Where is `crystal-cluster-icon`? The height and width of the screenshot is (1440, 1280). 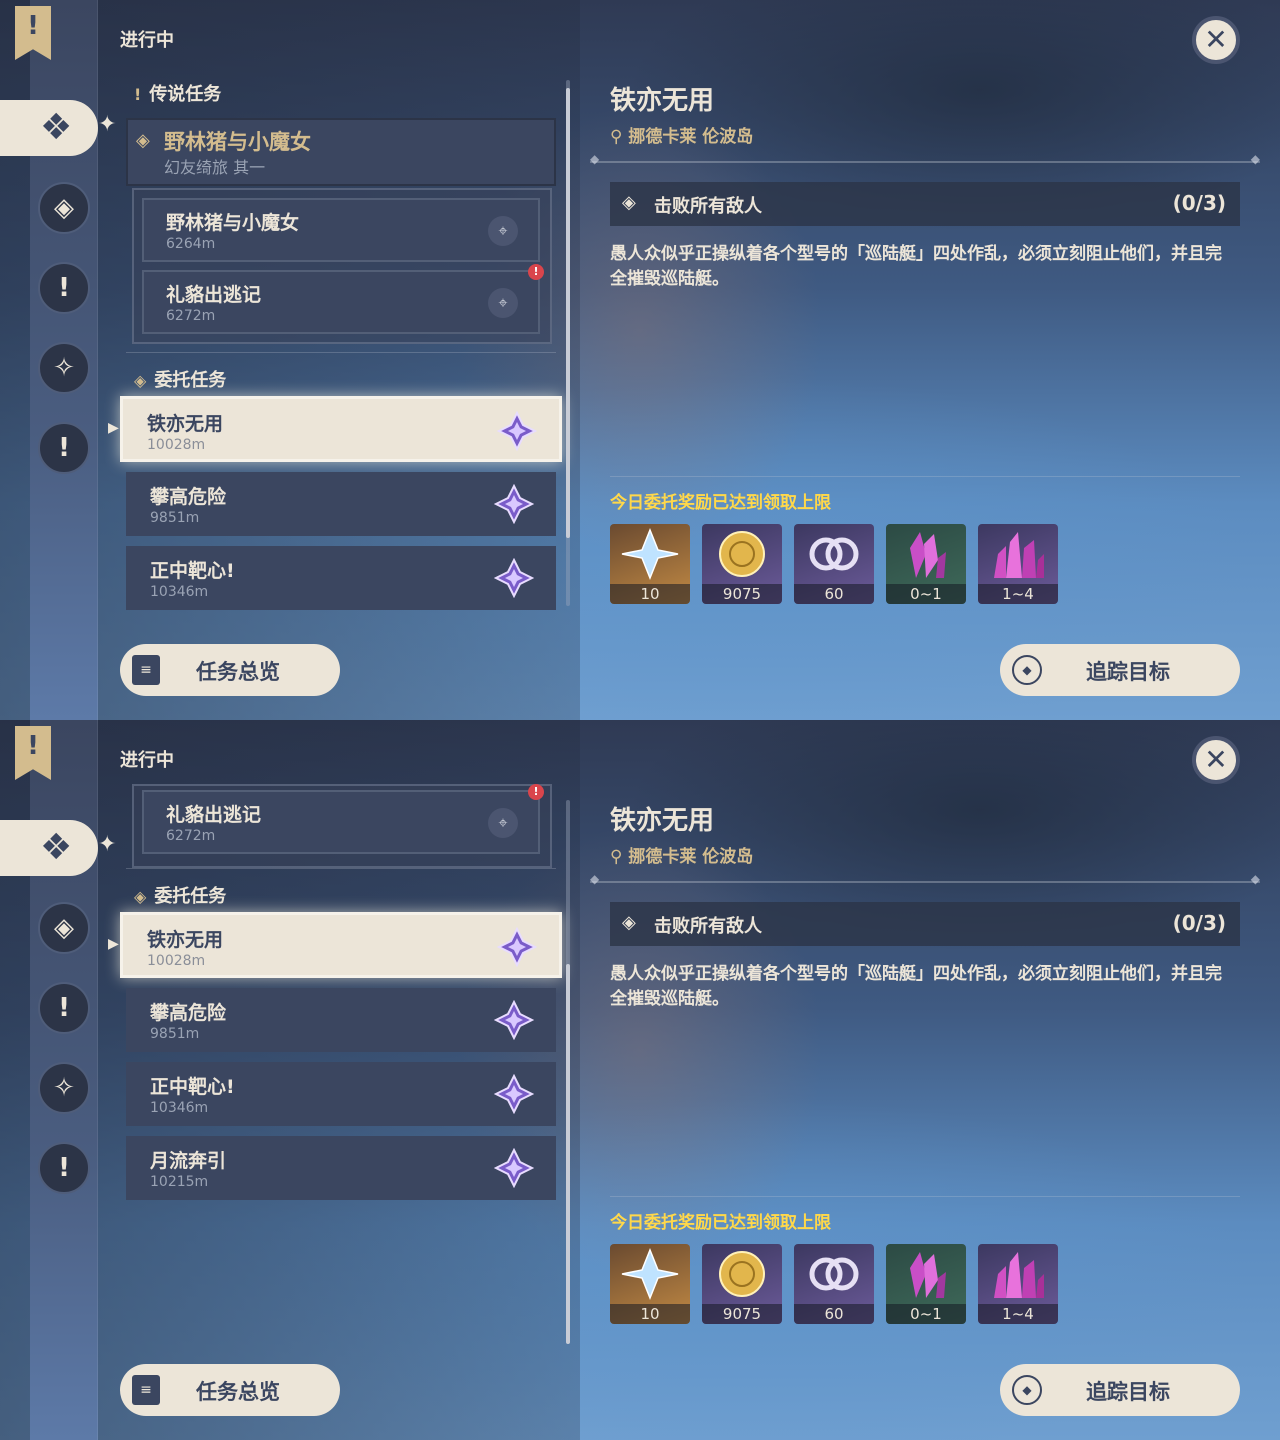 crystal-cluster-icon is located at coordinates (1019, 1275).